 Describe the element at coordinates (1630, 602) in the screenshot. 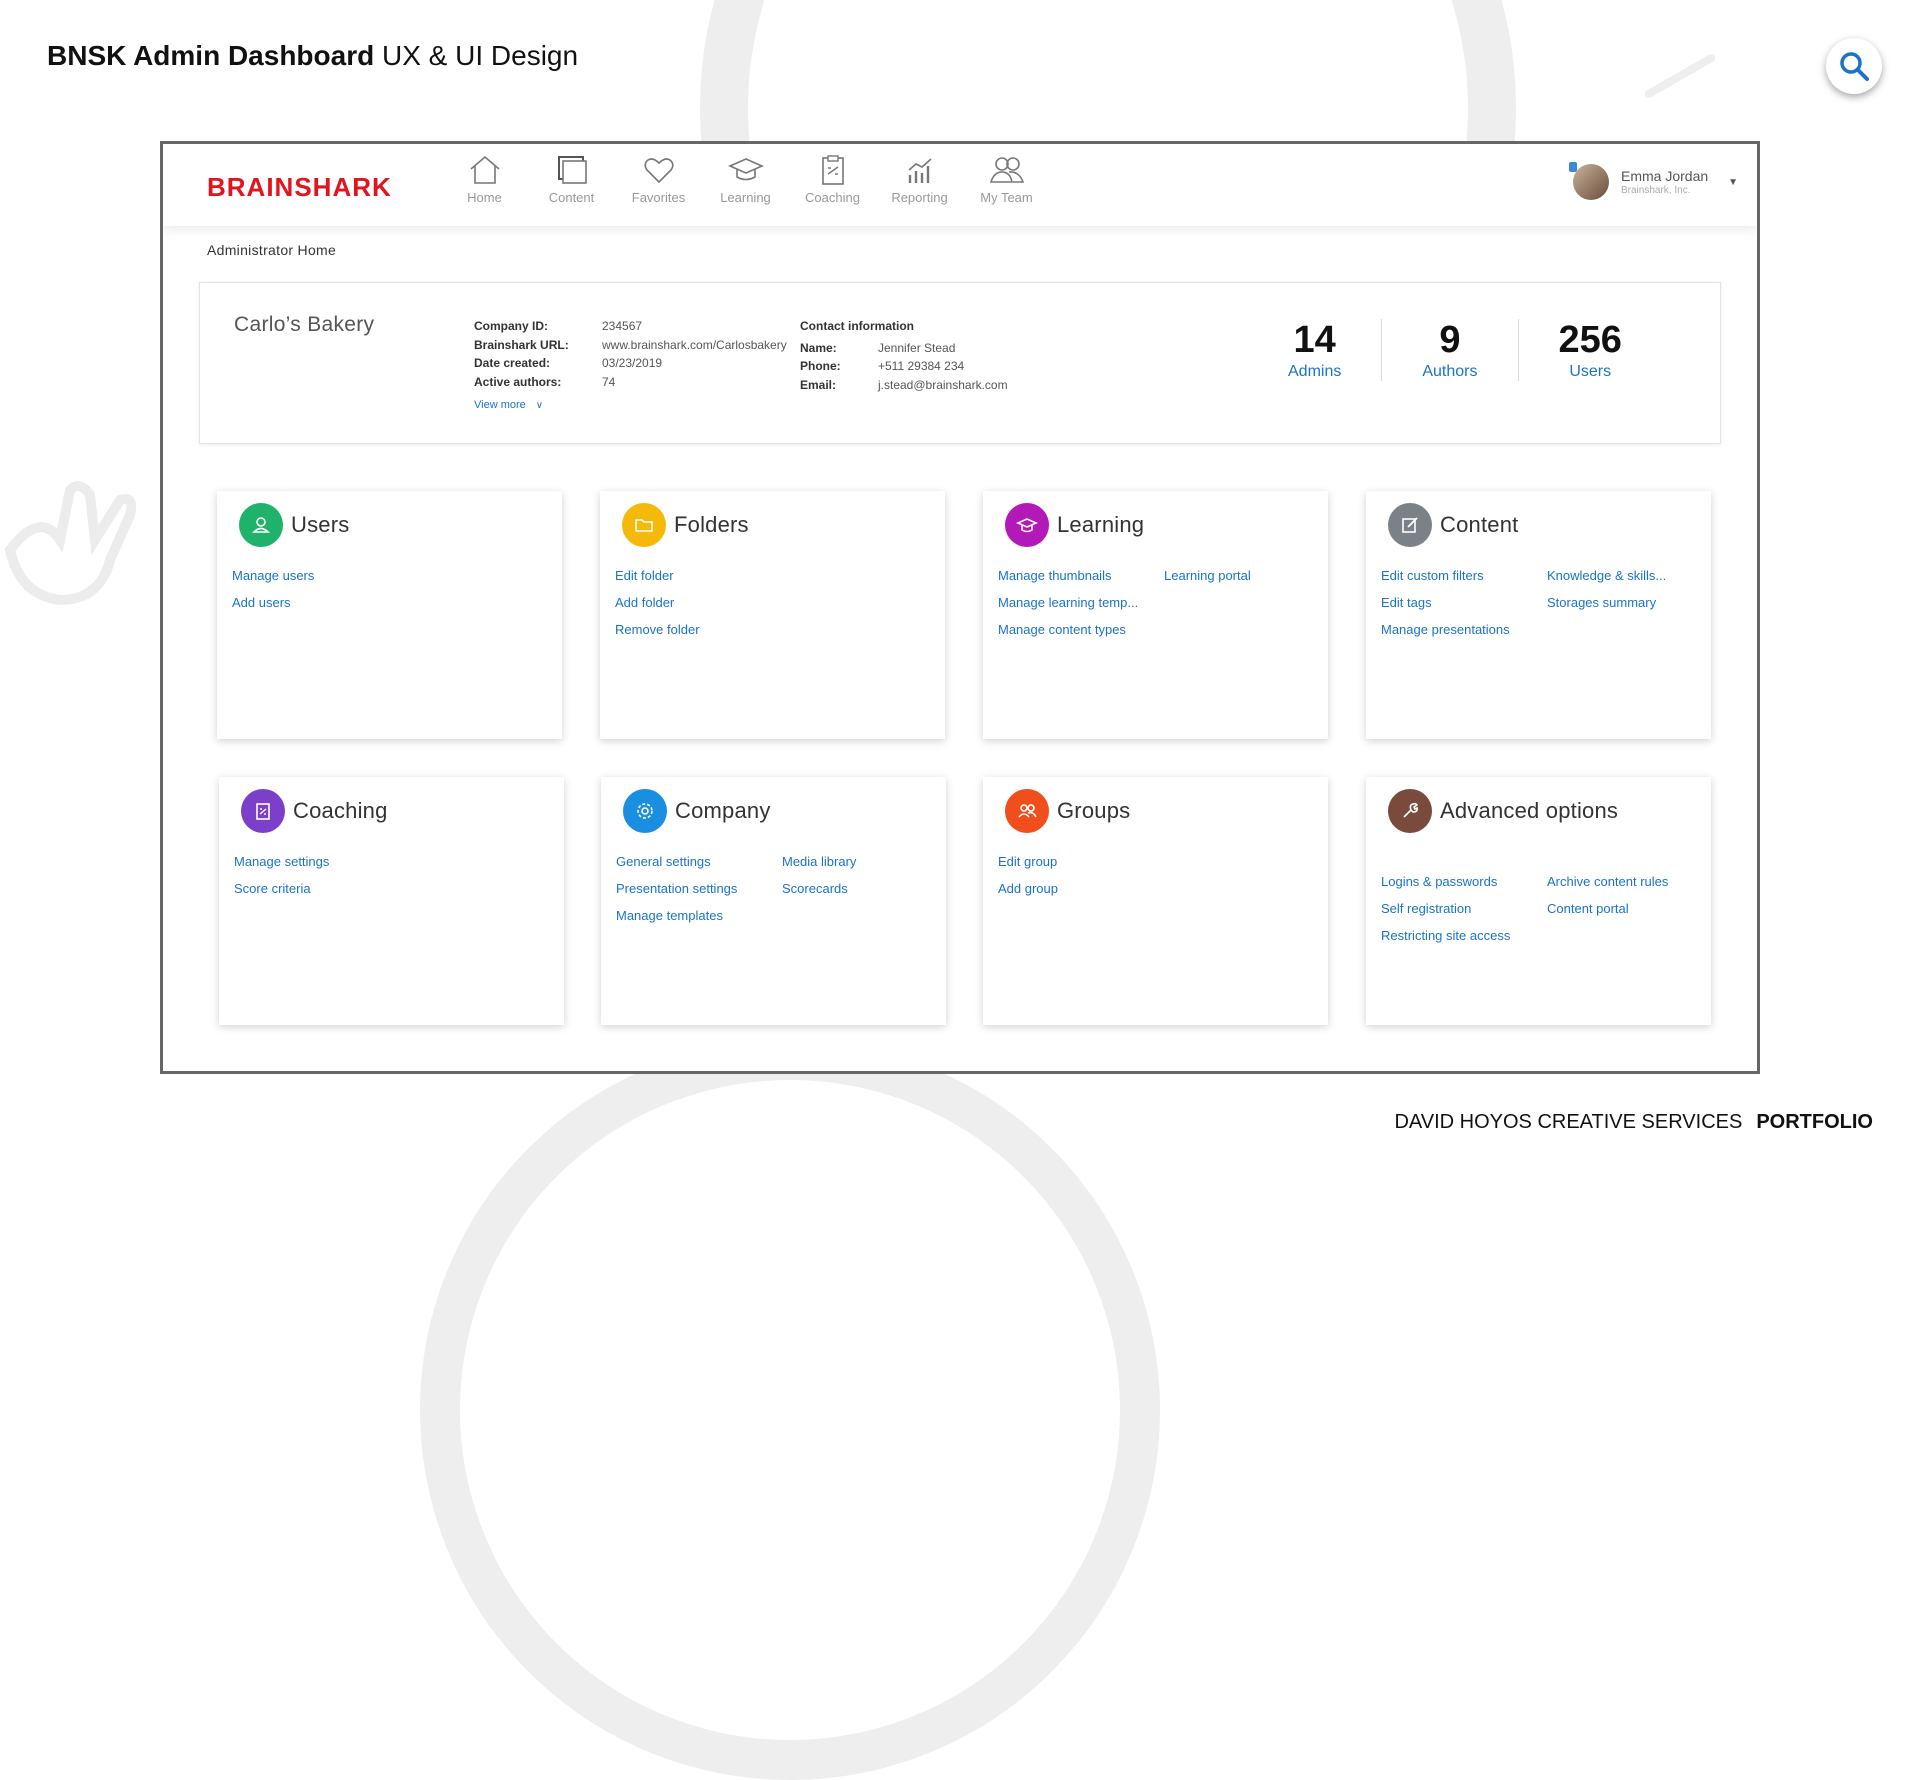

I see `link-storages-summary: Storages summary` at that location.